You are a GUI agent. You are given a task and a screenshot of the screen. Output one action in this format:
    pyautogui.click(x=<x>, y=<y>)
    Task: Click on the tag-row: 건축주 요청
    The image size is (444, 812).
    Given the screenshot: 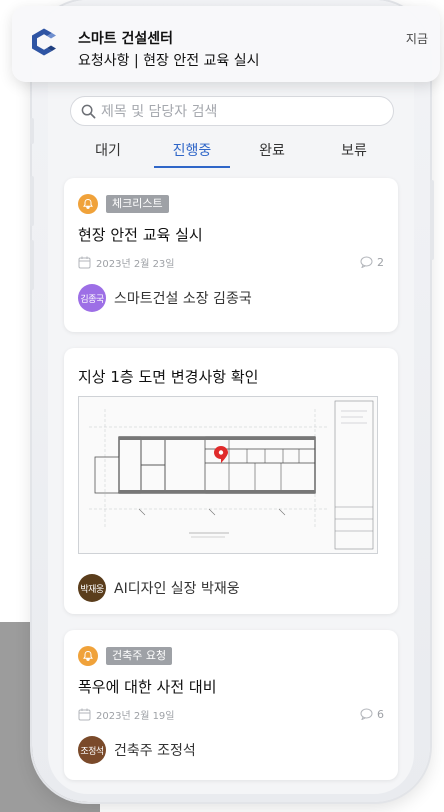 What is the action you would take?
    pyautogui.click(x=125, y=656)
    